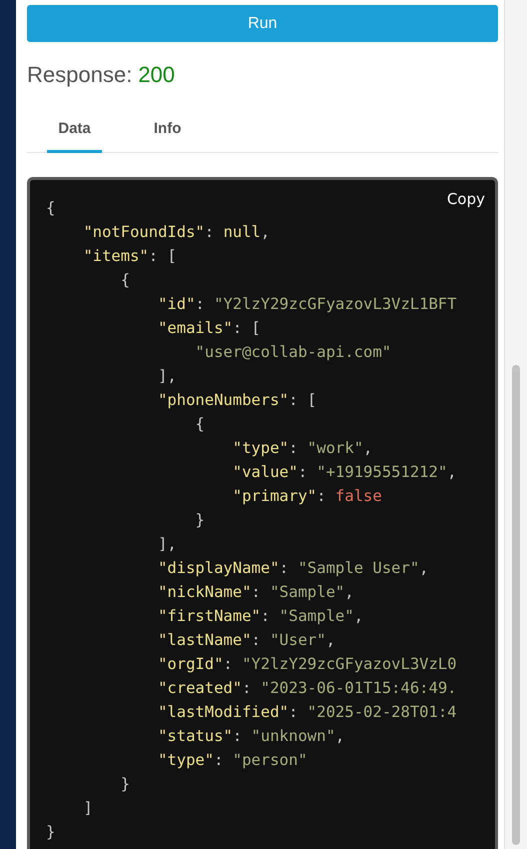  What do you see at coordinates (307, 496) in the screenshot?
I see `code-line: "primary": false` at bounding box center [307, 496].